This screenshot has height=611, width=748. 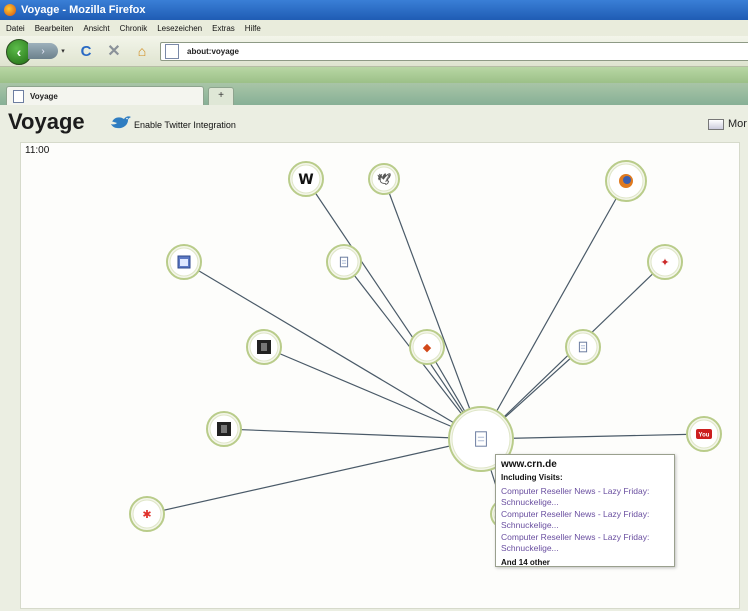 I want to click on home-button: ⌂, so click(x=142, y=51).